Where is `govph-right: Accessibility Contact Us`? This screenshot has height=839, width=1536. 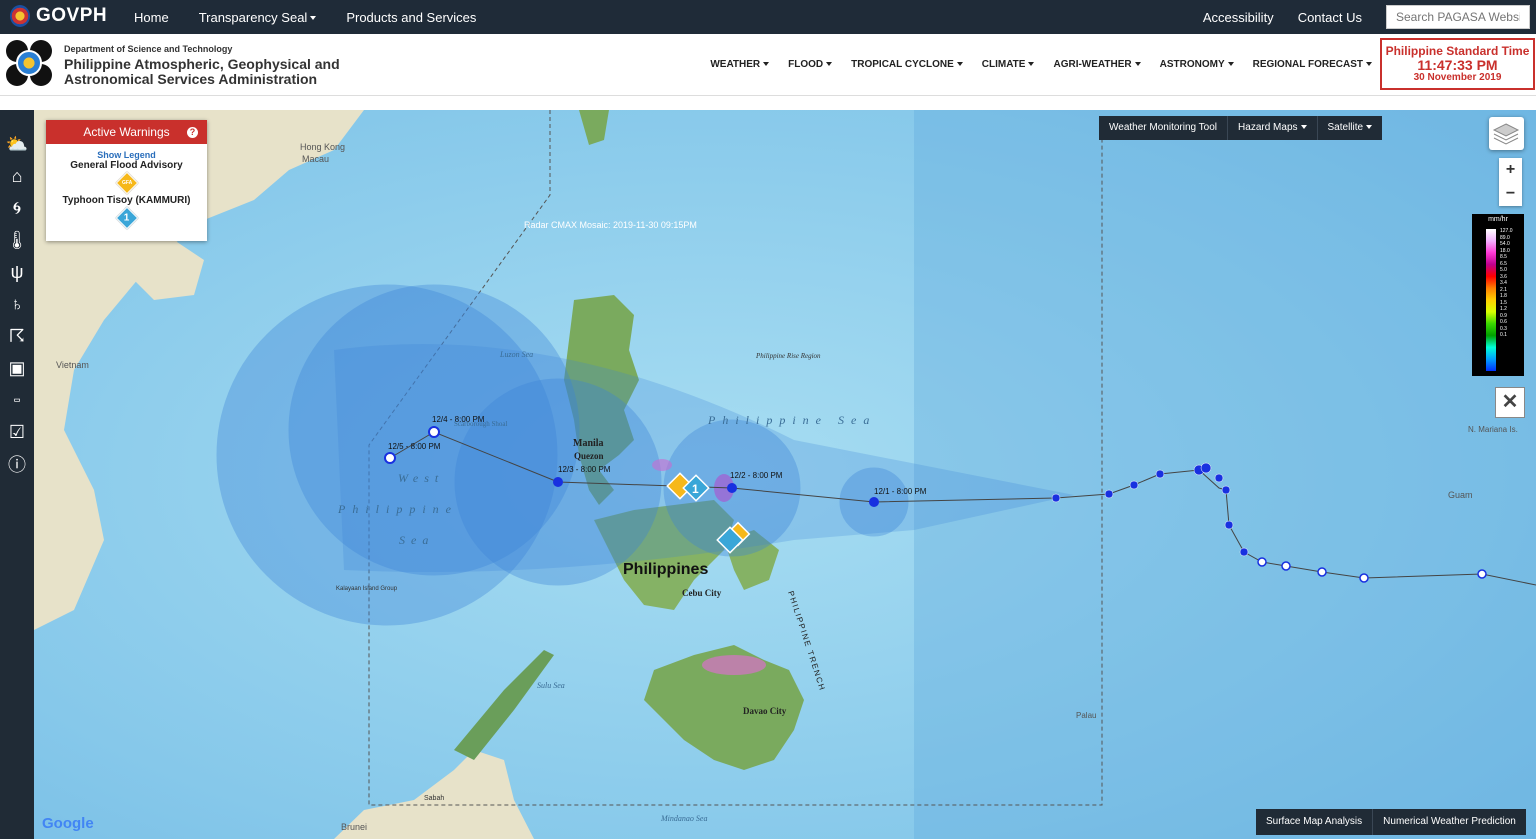
govph-right: Accessibility Contact Us is located at coordinates (1369, 17).